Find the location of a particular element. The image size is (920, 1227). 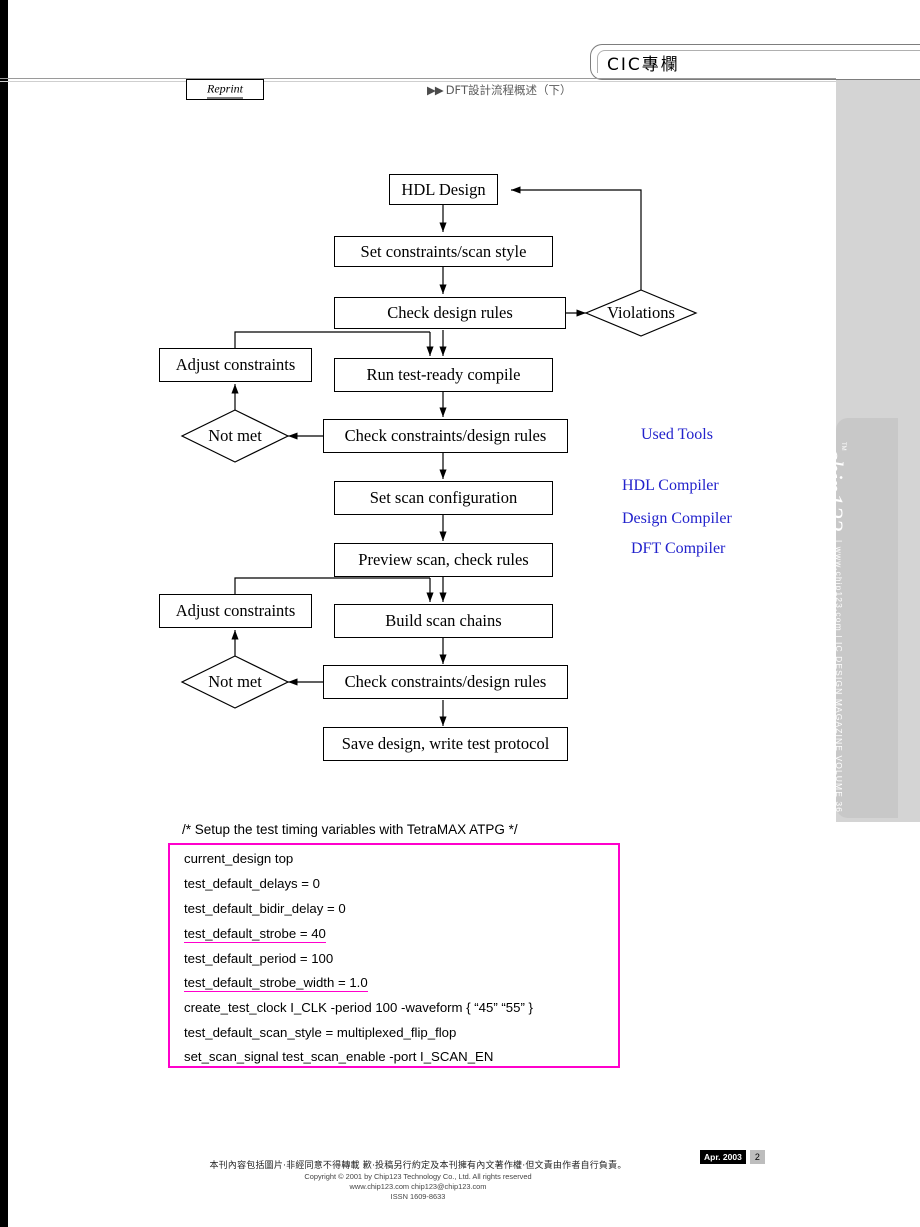

flow-node-label: Check design rules is located at coordinates (450, 312).